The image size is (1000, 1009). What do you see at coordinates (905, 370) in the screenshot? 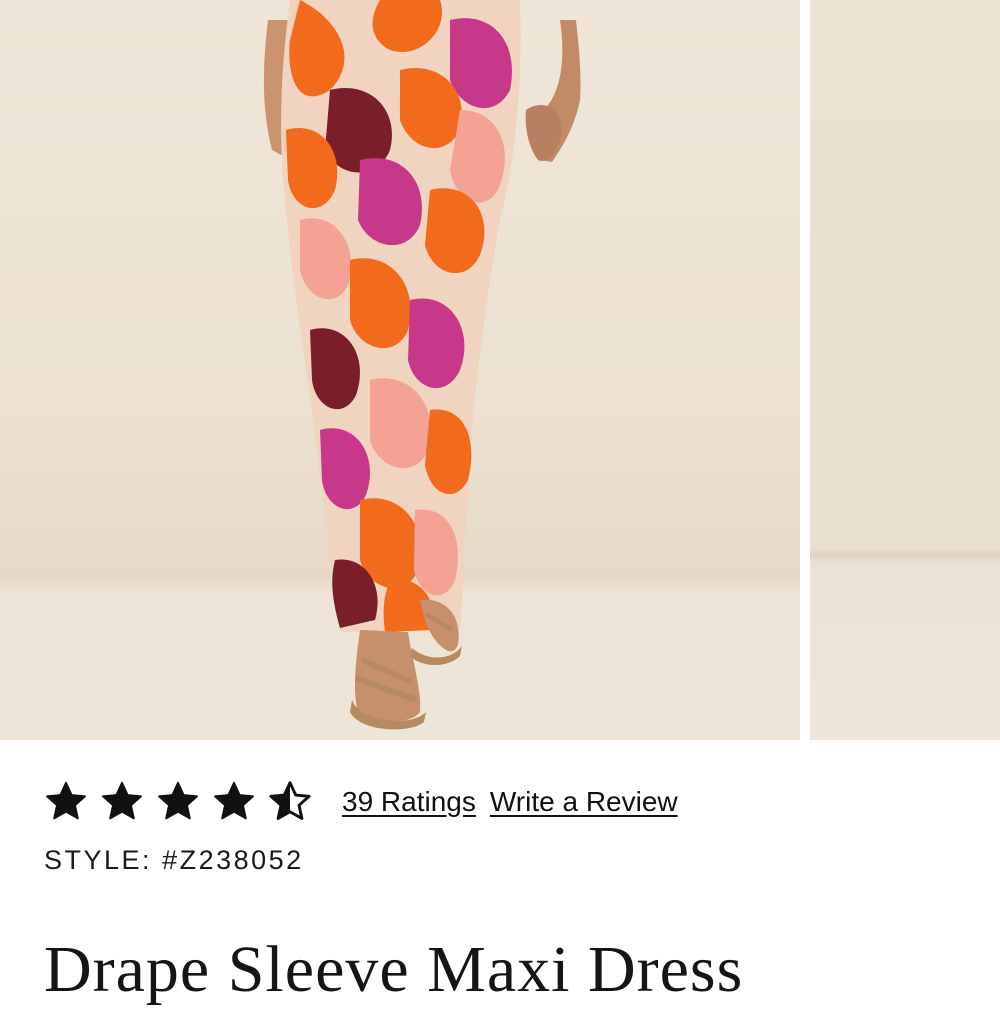
I see `next-product-photo` at bounding box center [905, 370].